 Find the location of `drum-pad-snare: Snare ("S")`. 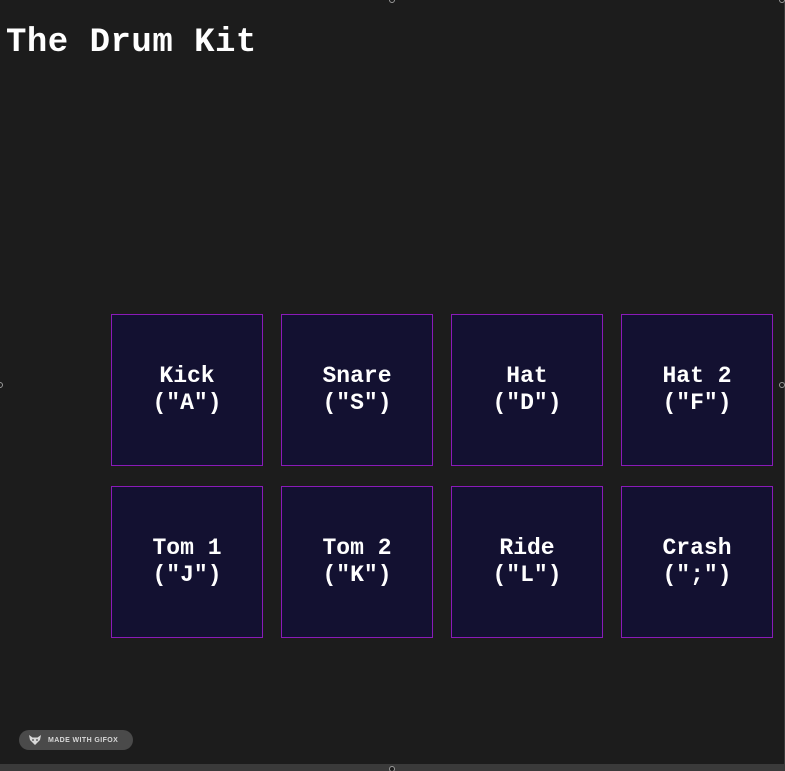

drum-pad-snare: Snare ("S") is located at coordinates (357, 390).